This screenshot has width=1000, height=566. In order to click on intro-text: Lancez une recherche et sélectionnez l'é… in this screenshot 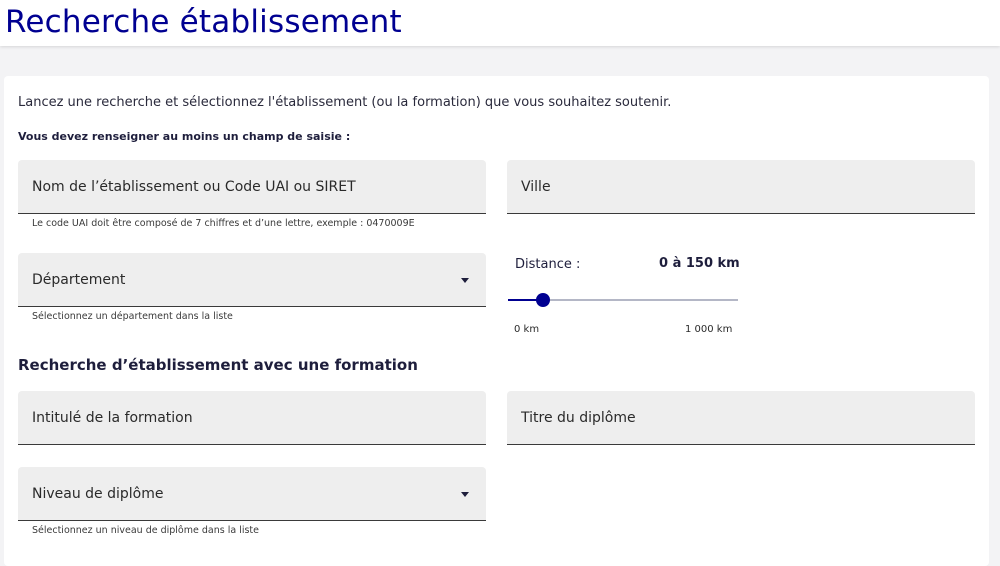, I will do `click(345, 102)`.